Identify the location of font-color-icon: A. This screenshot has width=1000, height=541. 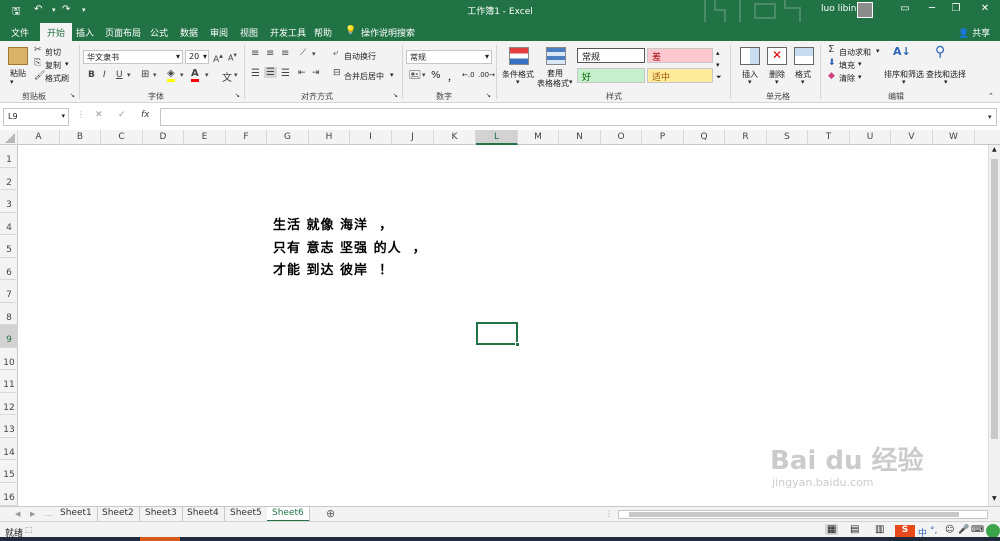
(195, 75).